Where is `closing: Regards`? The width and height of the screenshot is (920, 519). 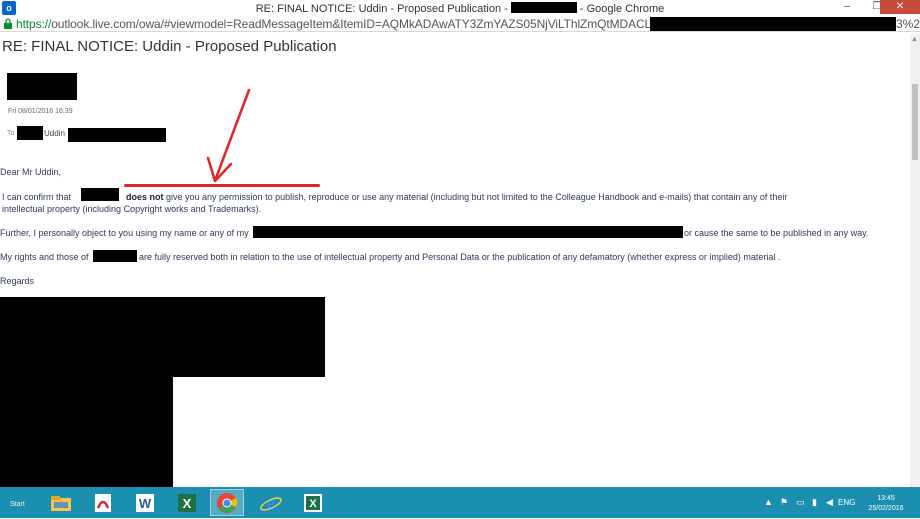 closing: Regards is located at coordinates (17, 281).